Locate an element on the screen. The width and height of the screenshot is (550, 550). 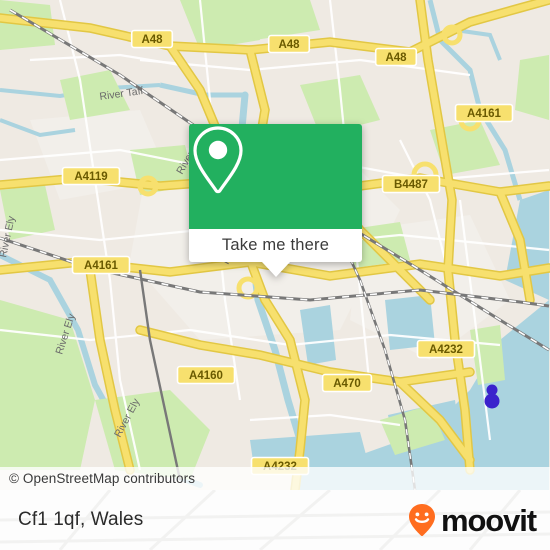
location-callout-card: Take me there is located at coordinates (275, 200).